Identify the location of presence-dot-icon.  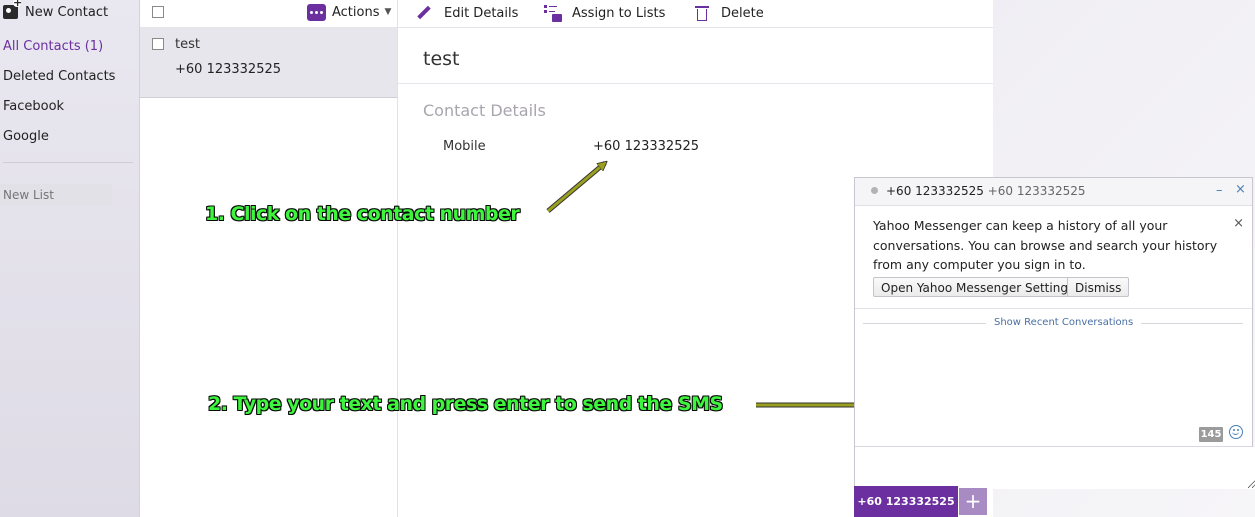
(874, 190).